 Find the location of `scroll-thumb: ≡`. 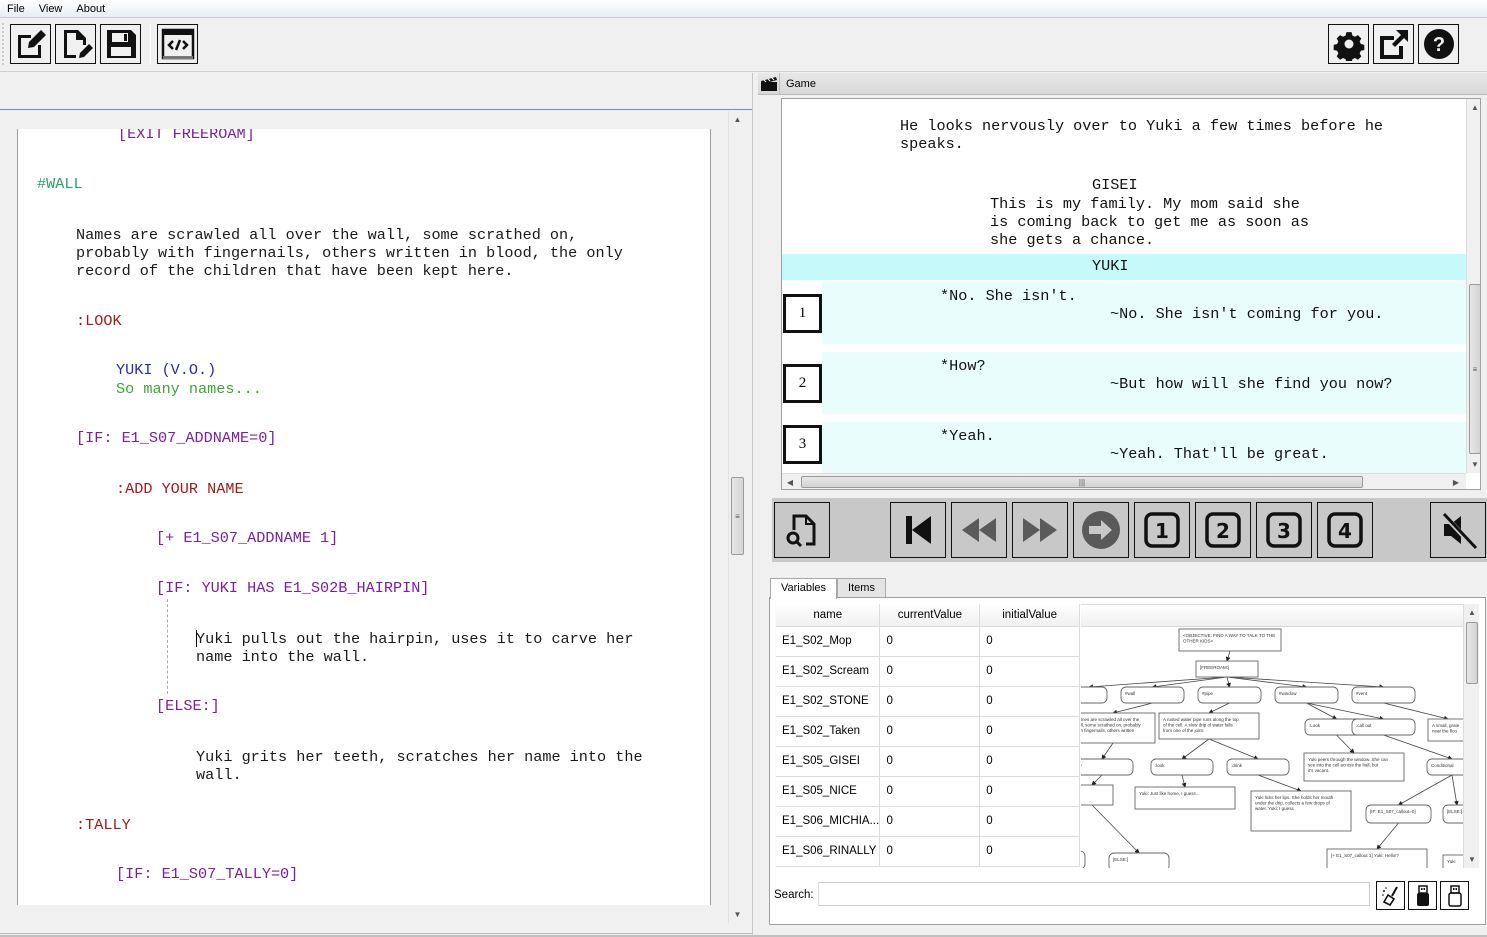

scroll-thumb: ≡ is located at coordinates (737, 516).